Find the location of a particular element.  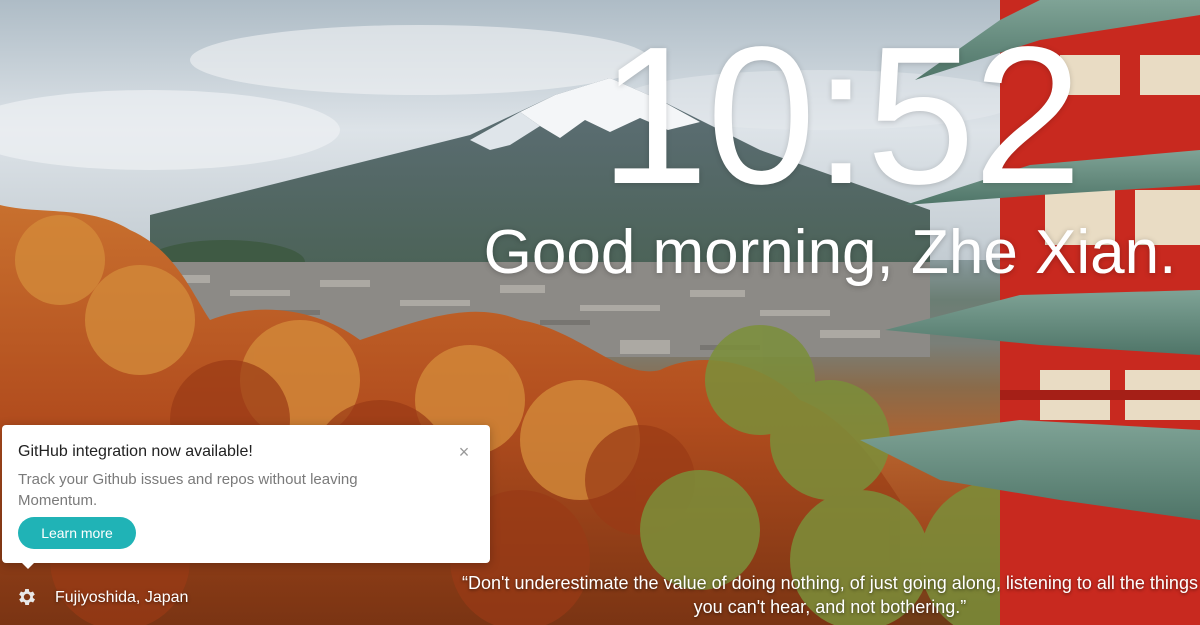

popup-title: GitHub integration now available! is located at coordinates (135, 451).